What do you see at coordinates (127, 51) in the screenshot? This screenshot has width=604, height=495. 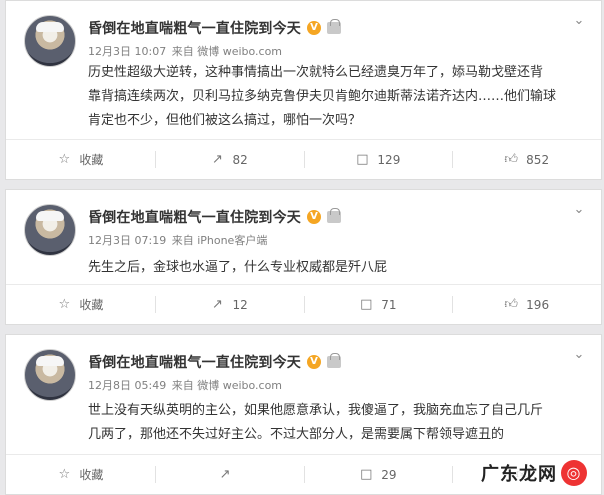 I see `post-timestamp: 12月3日 10:07` at bounding box center [127, 51].